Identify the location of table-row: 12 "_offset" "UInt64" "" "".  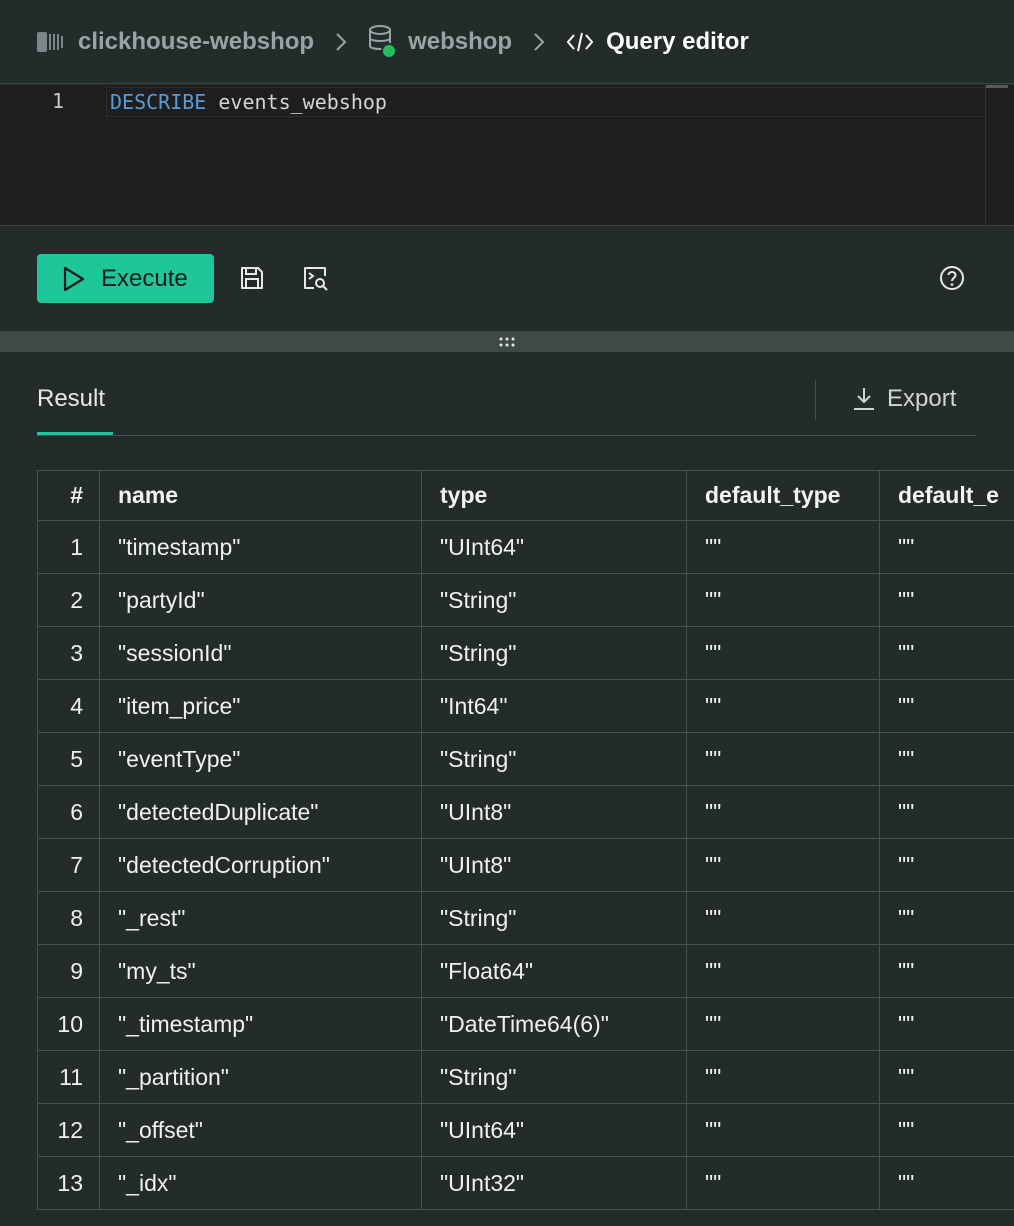
(525, 1130).